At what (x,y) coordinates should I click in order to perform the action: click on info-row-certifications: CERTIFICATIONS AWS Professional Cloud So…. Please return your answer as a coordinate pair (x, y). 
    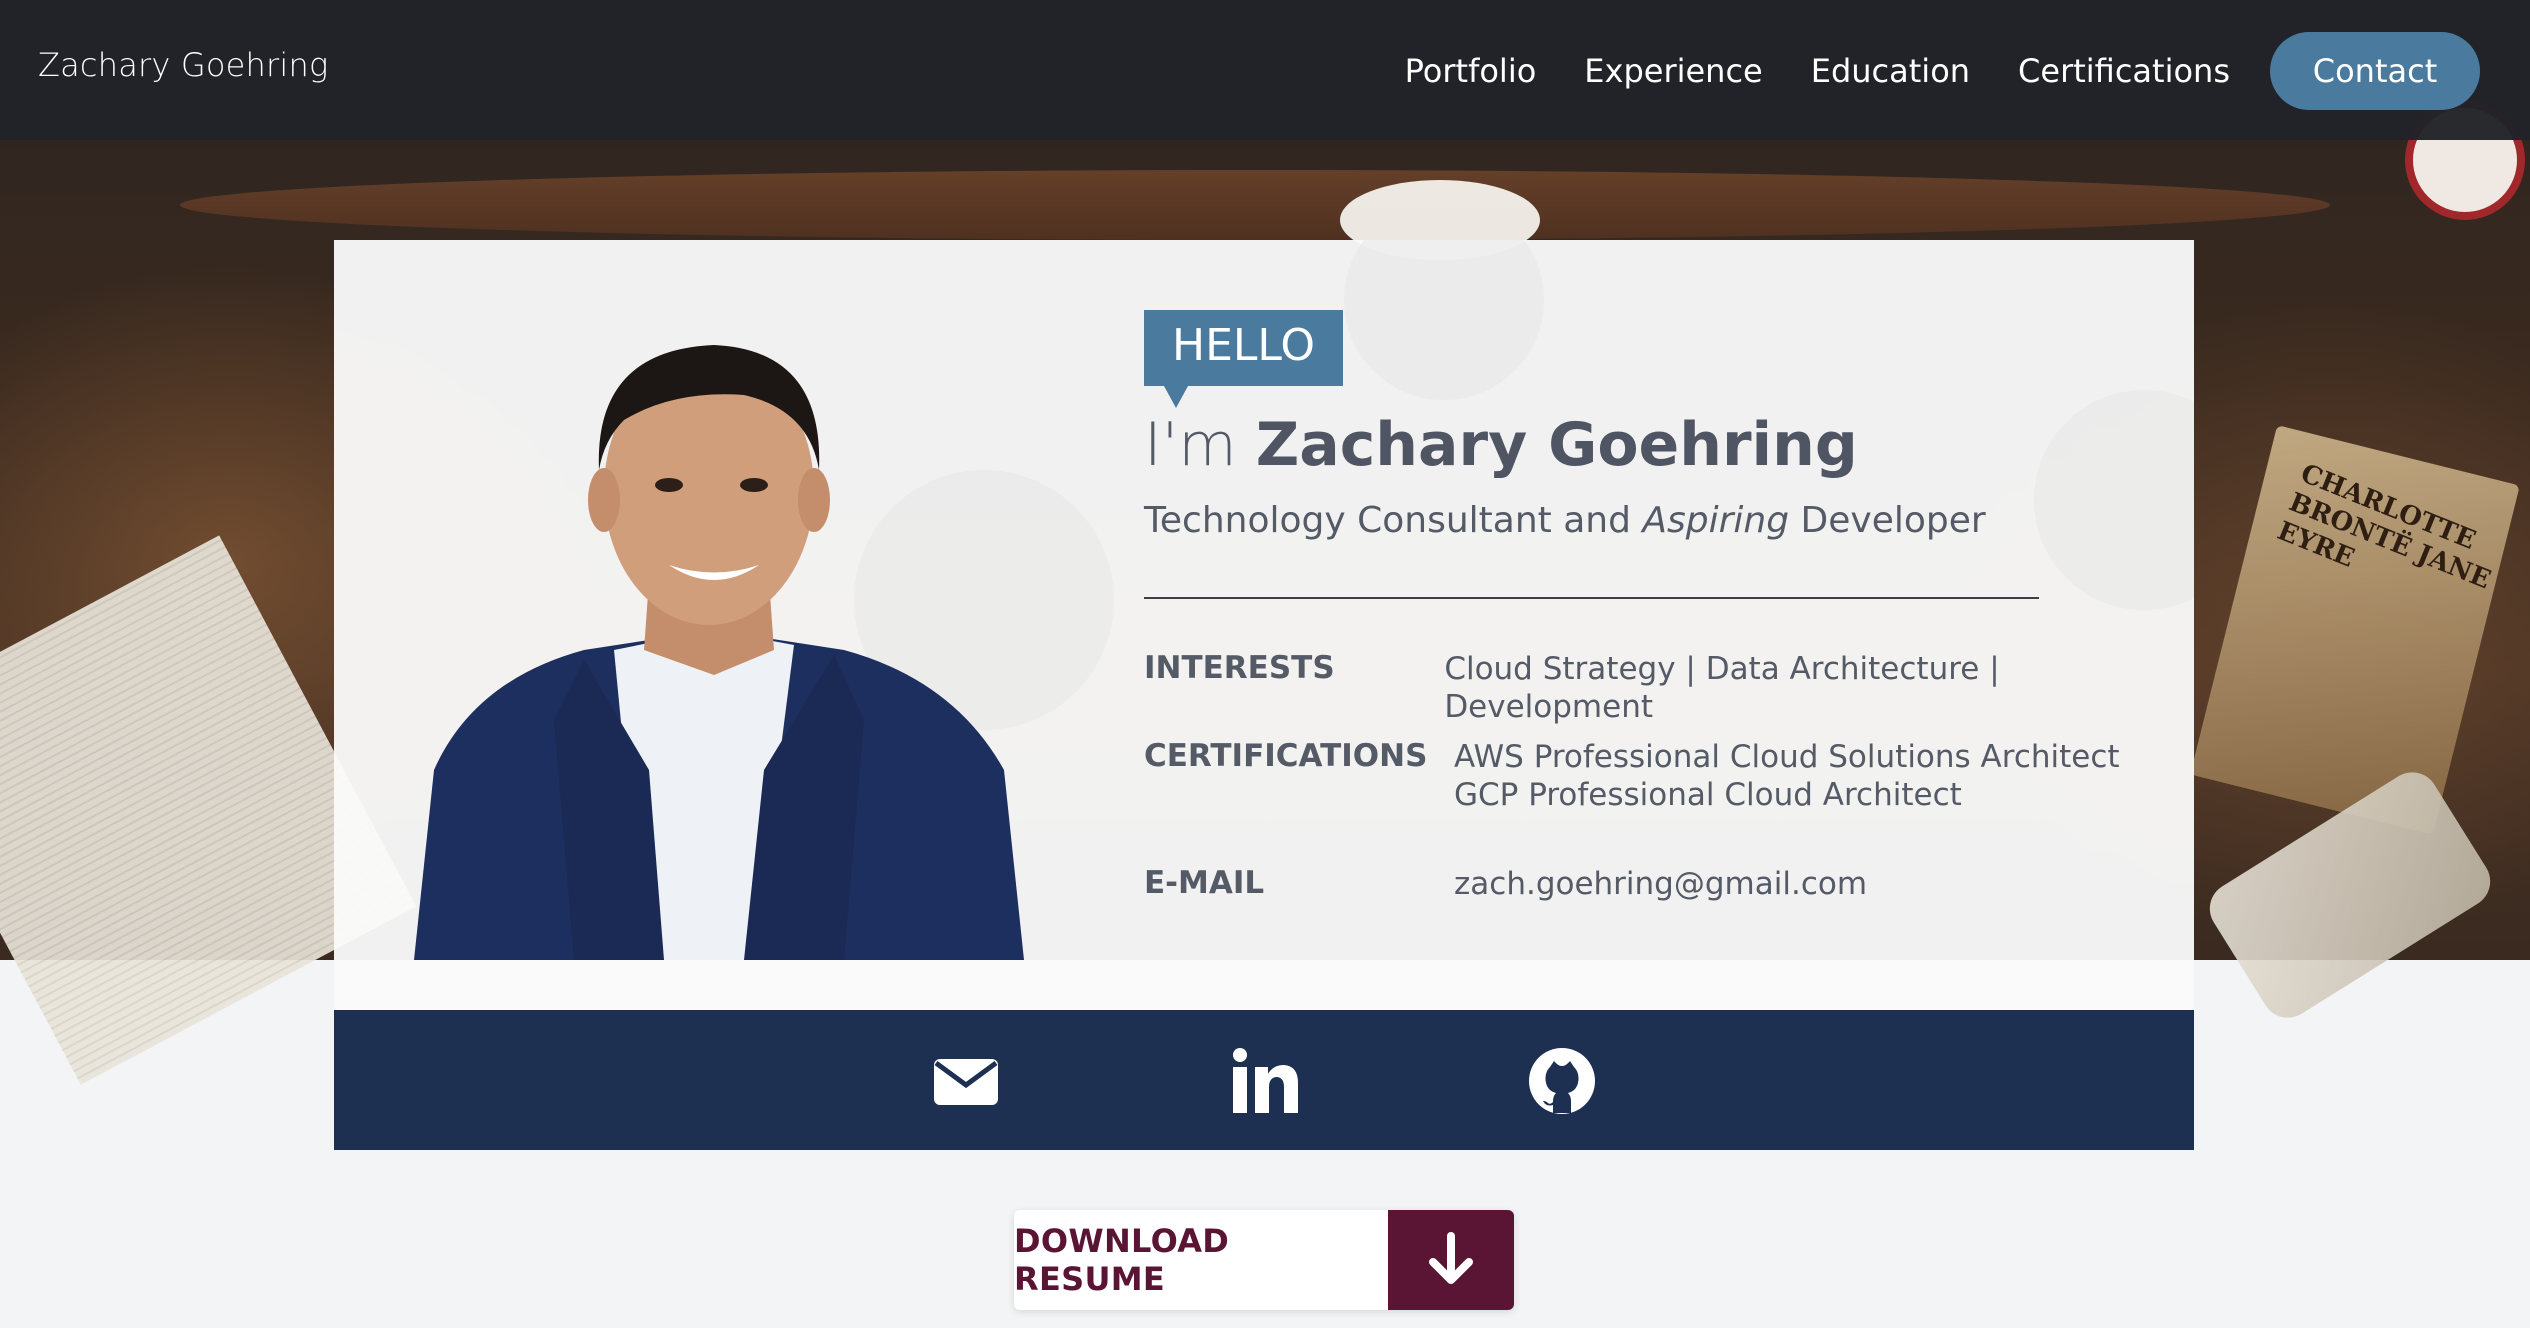
    Looking at the image, I should click on (1632, 776).